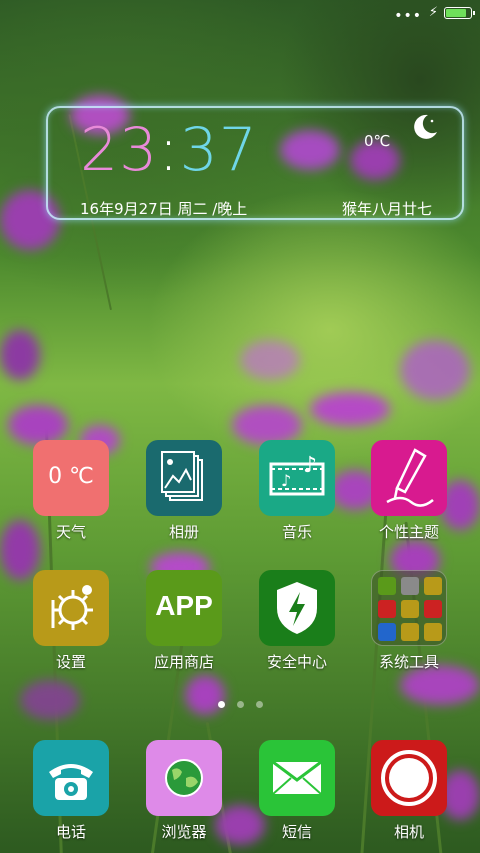  What do you see at coordinates (297, 478) in the screenshot?
I see `music-icon: ♪ ♪` at bounding box center [297, 478].